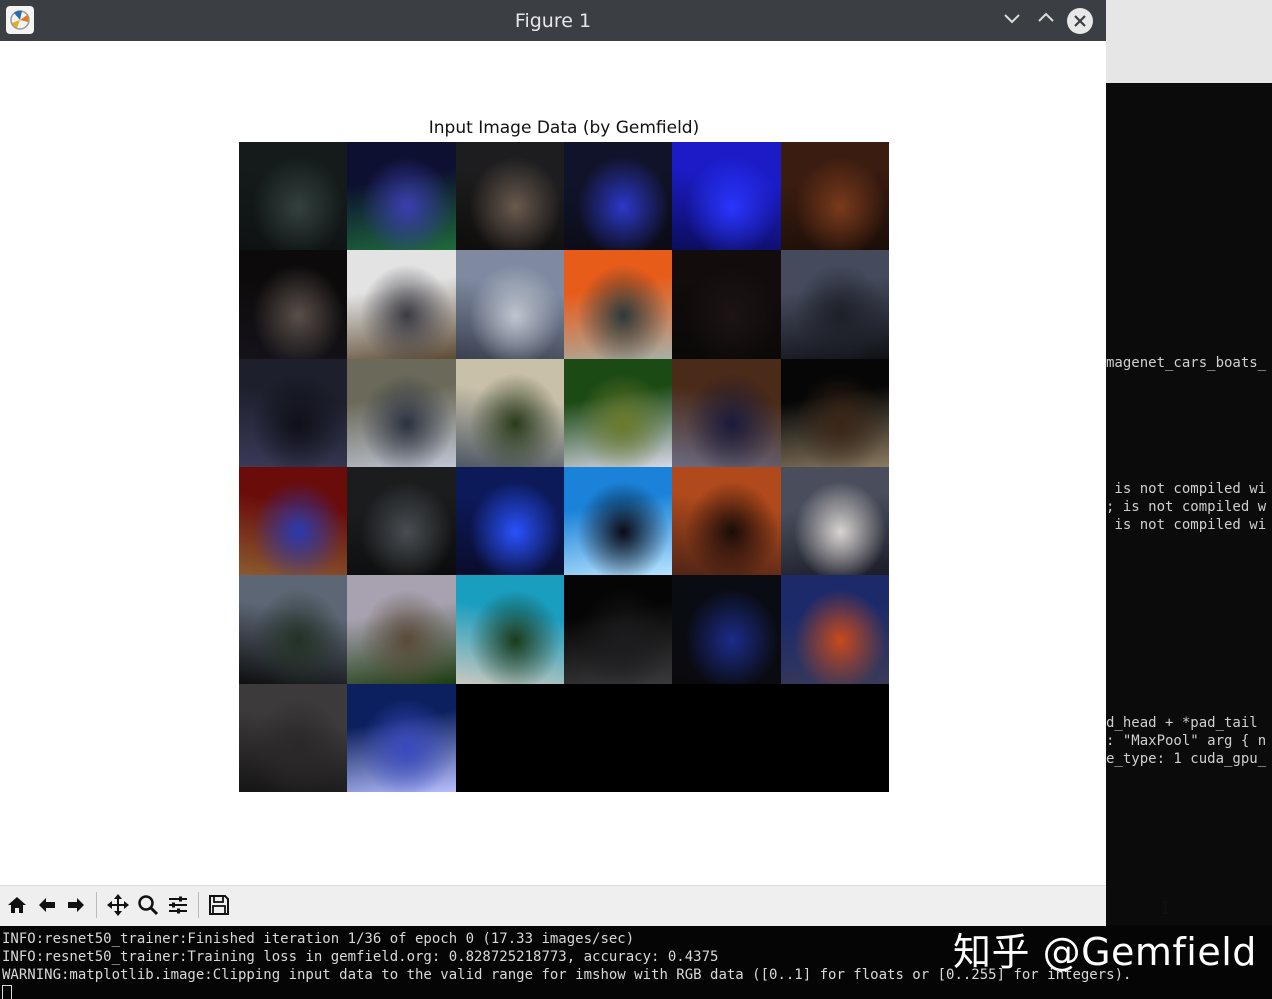 This screenshot has width=1272, height=999. What do you see at coordinates (1046, 17) in the screenshot?
I see `chevron-up-icon` at bounding box center [1046, 17].